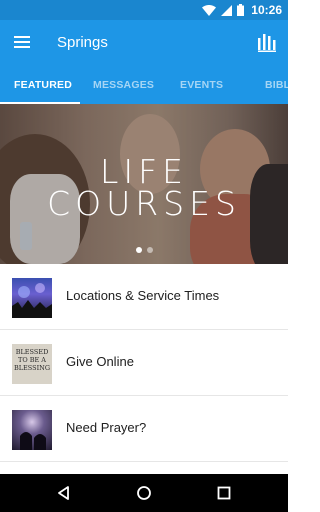  Describe the element at coordinates (150, 250) in the screenshot. I see `carousel-dot` at that location.